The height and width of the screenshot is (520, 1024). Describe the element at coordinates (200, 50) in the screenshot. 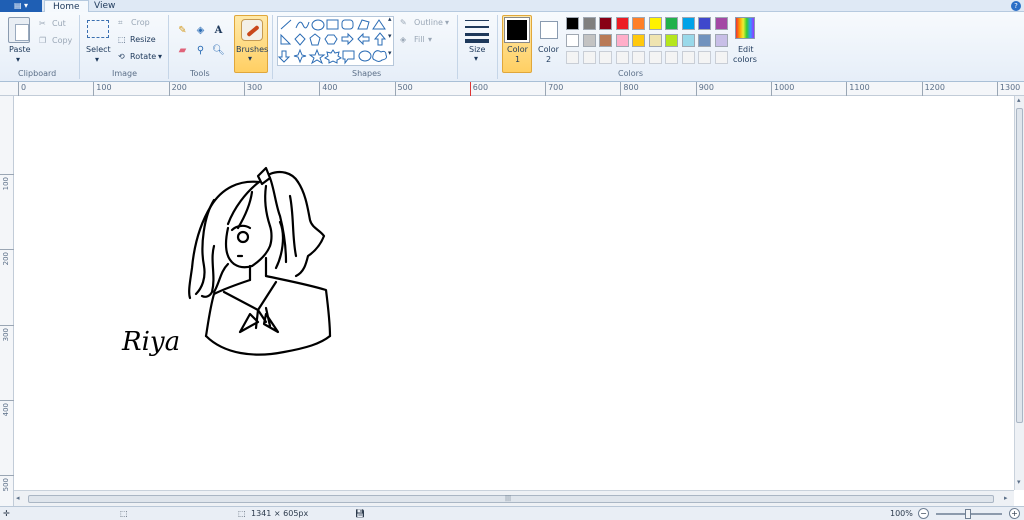

I see `color-picker-icon: ⚲` at that location.